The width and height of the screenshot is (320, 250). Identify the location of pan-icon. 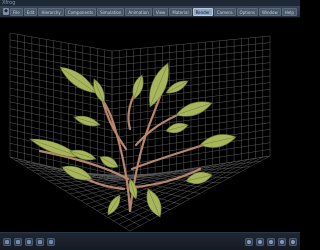
(40, 241).